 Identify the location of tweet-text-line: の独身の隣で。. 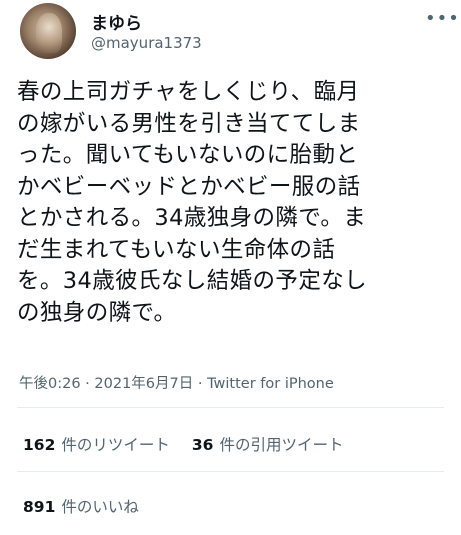
(97, 312).